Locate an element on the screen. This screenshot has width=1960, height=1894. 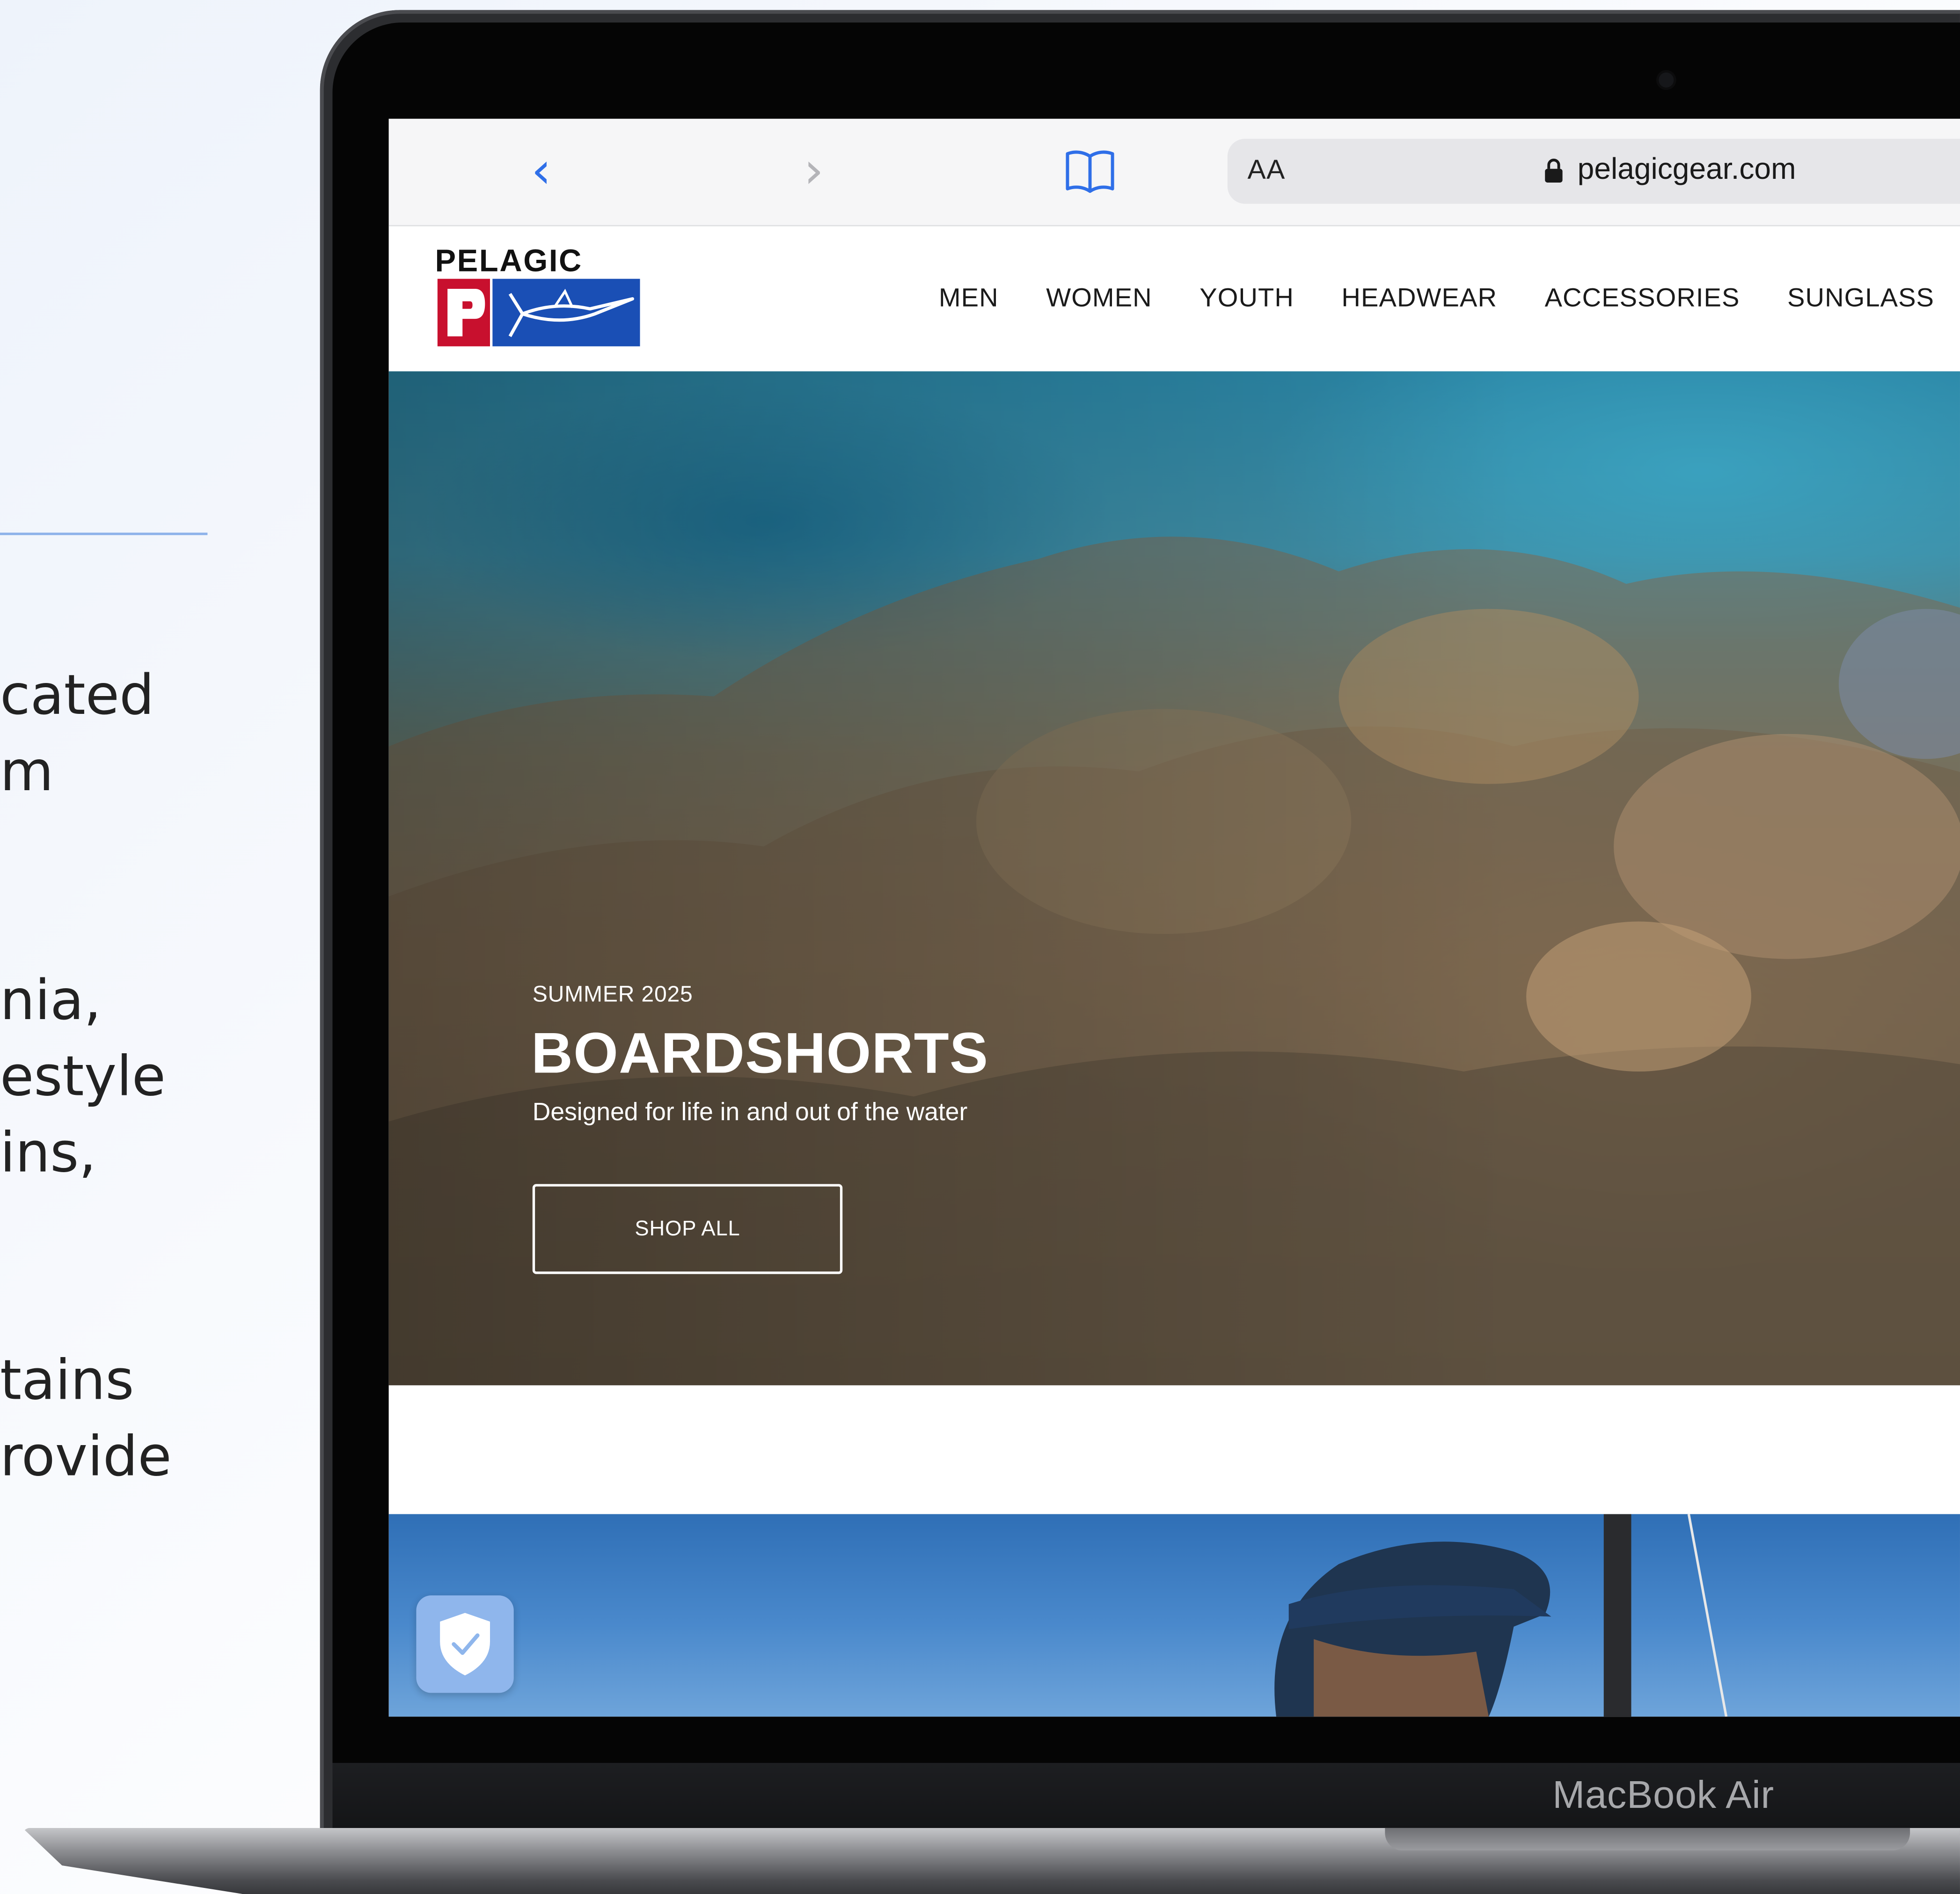
side-text-line: estyle is located at coordinates (83, 1077).